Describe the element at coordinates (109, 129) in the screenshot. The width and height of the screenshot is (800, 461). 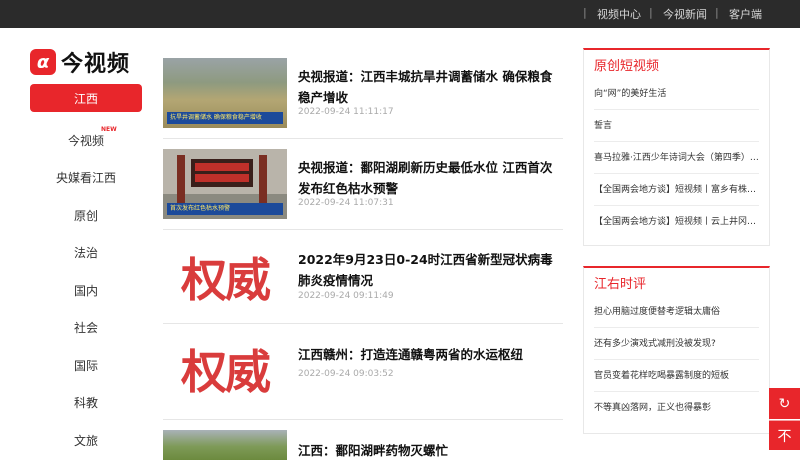
I see `new-badge: NEW` at that location.